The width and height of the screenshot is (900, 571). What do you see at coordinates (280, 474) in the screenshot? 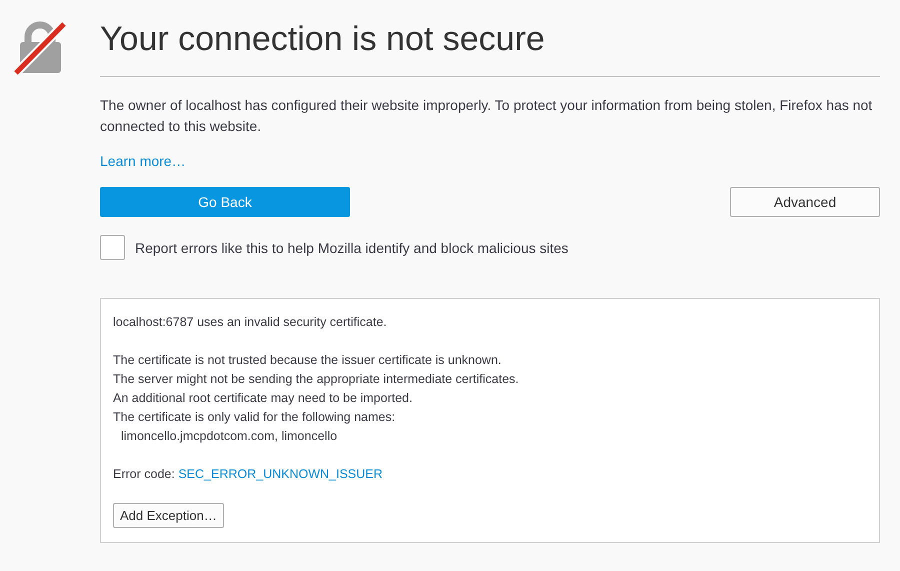
I see `error-code-link: SEC_ERROR_UNKNOWN_ISSUER` at bounding box center [280, 474].